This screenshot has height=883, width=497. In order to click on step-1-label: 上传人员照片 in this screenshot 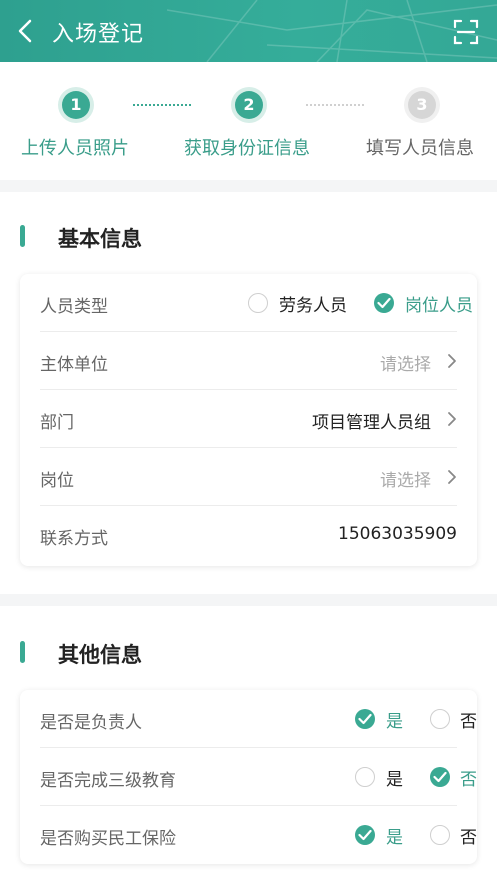, I will do `click(75, 148)`.